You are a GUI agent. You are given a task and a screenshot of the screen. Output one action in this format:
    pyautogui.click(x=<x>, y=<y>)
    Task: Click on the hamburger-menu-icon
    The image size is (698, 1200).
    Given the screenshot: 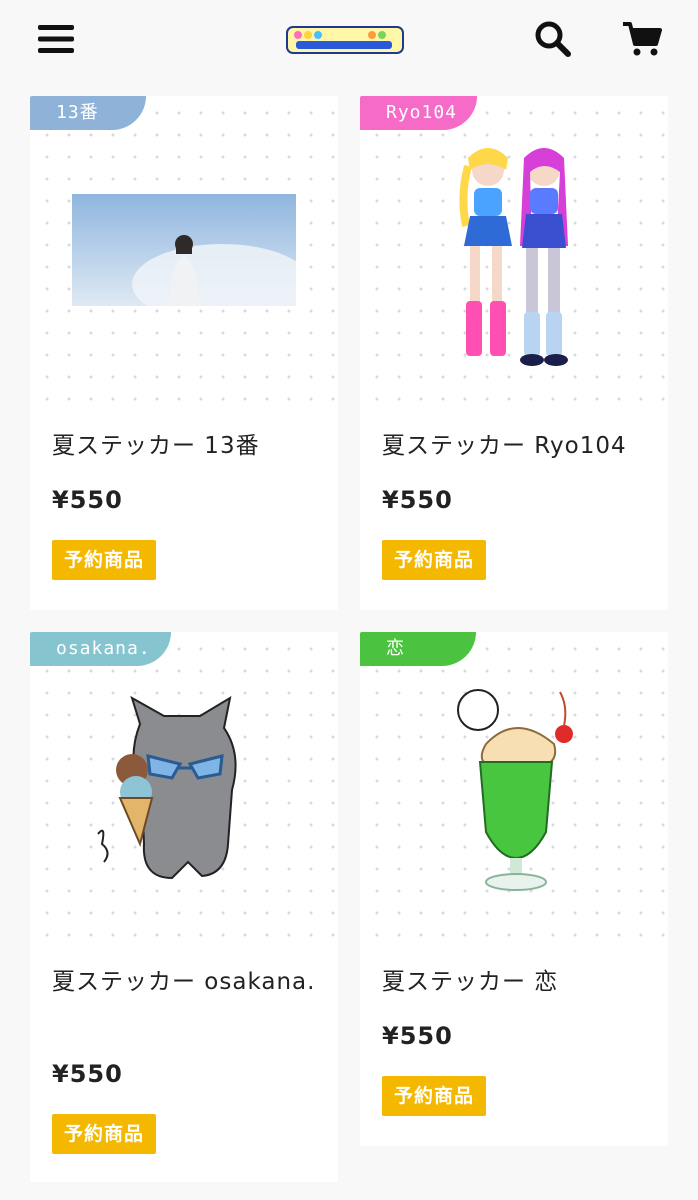 What is the action you would take?
    pyautogui.click(x=56, y=39)
    